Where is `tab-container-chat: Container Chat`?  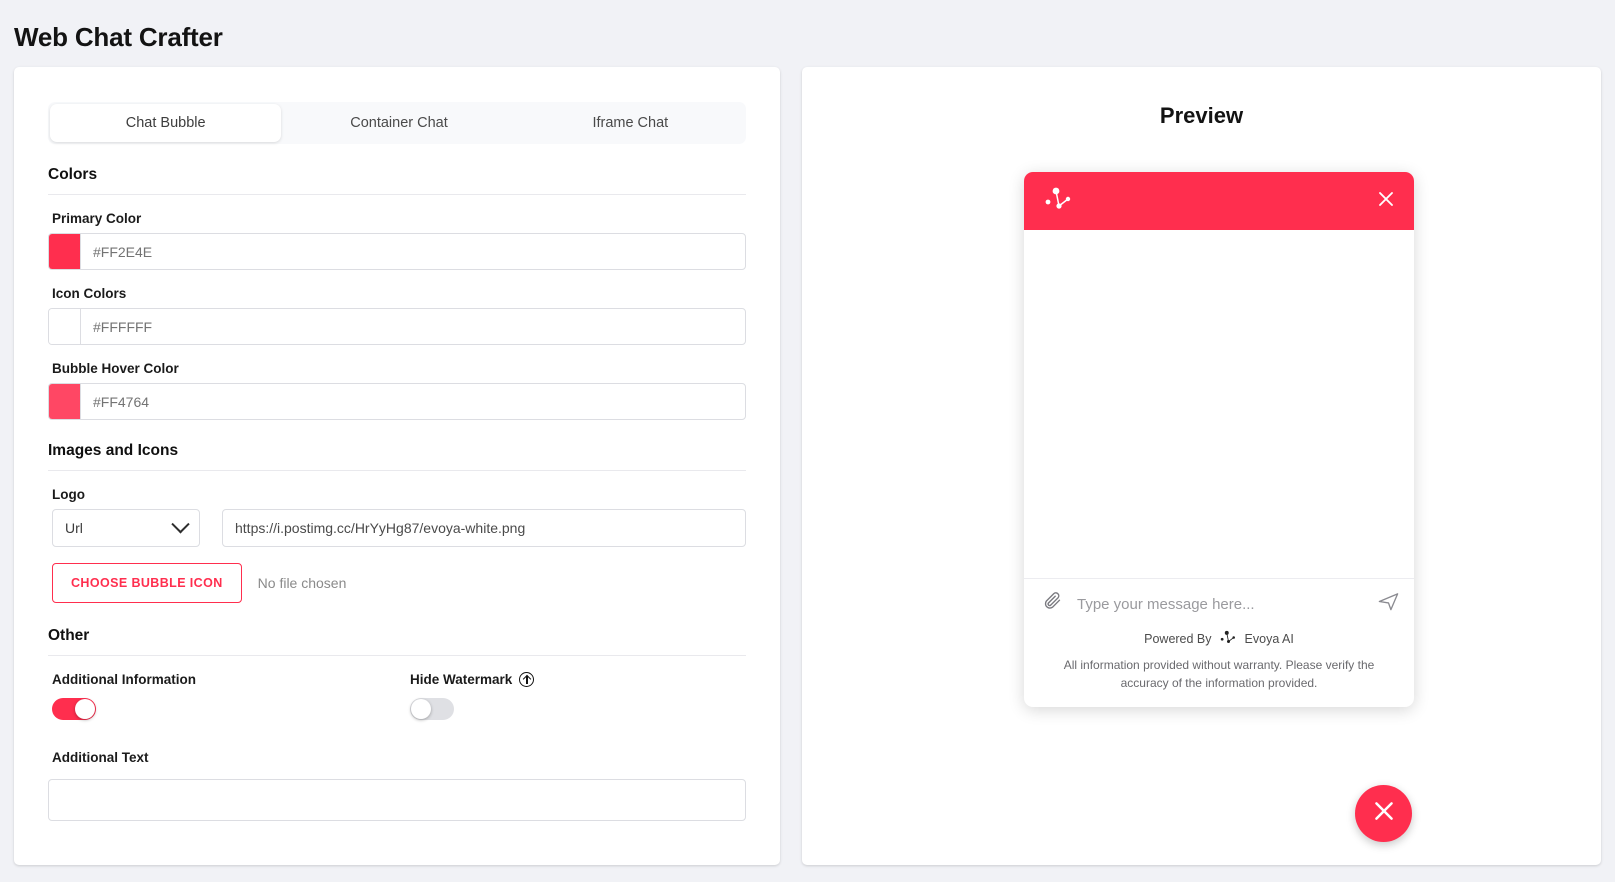 tab-container-chat: Container Chat is located at coordinates (398, 123).